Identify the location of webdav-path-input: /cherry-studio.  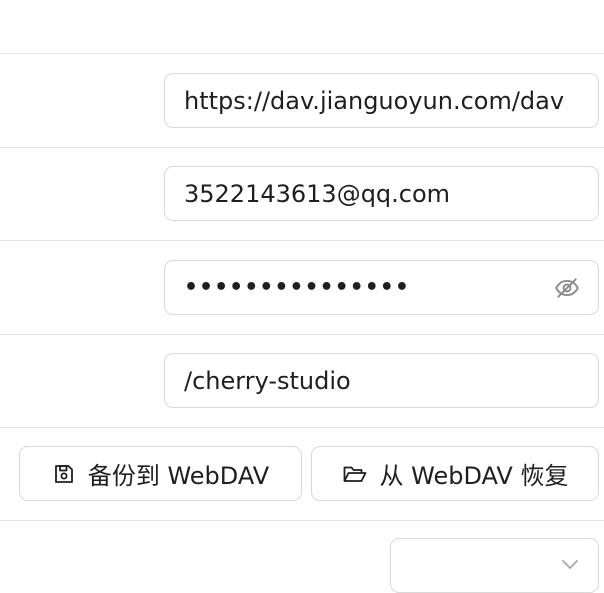
(381, 380).